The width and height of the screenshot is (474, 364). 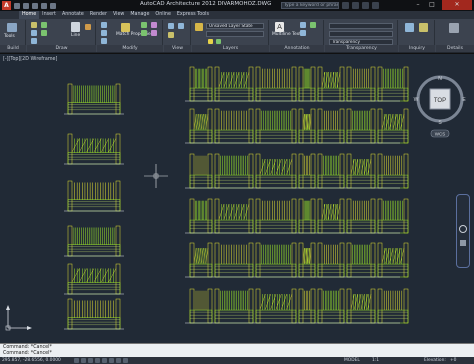 I want to click on elevation-value: +0, so click(x=453, y=360).